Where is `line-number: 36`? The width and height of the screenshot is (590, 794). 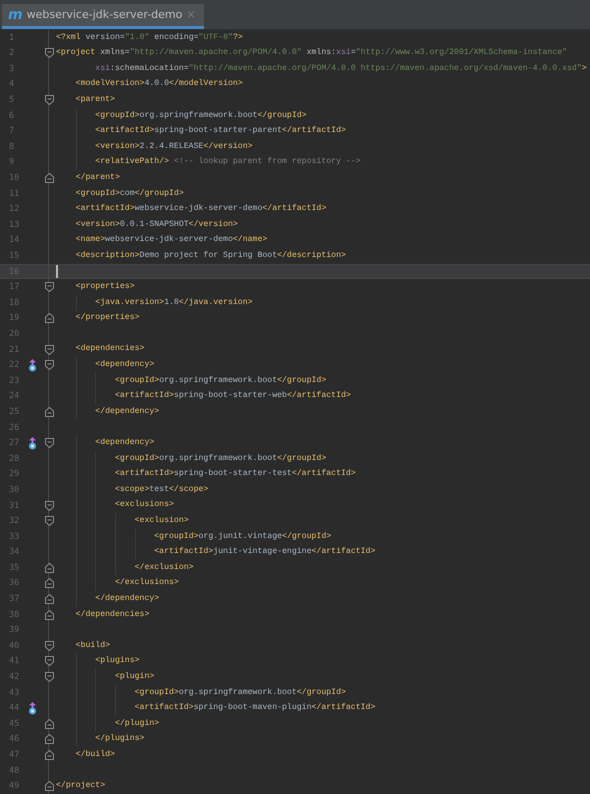 line-number: 36 is located at coordinates (14, 583).